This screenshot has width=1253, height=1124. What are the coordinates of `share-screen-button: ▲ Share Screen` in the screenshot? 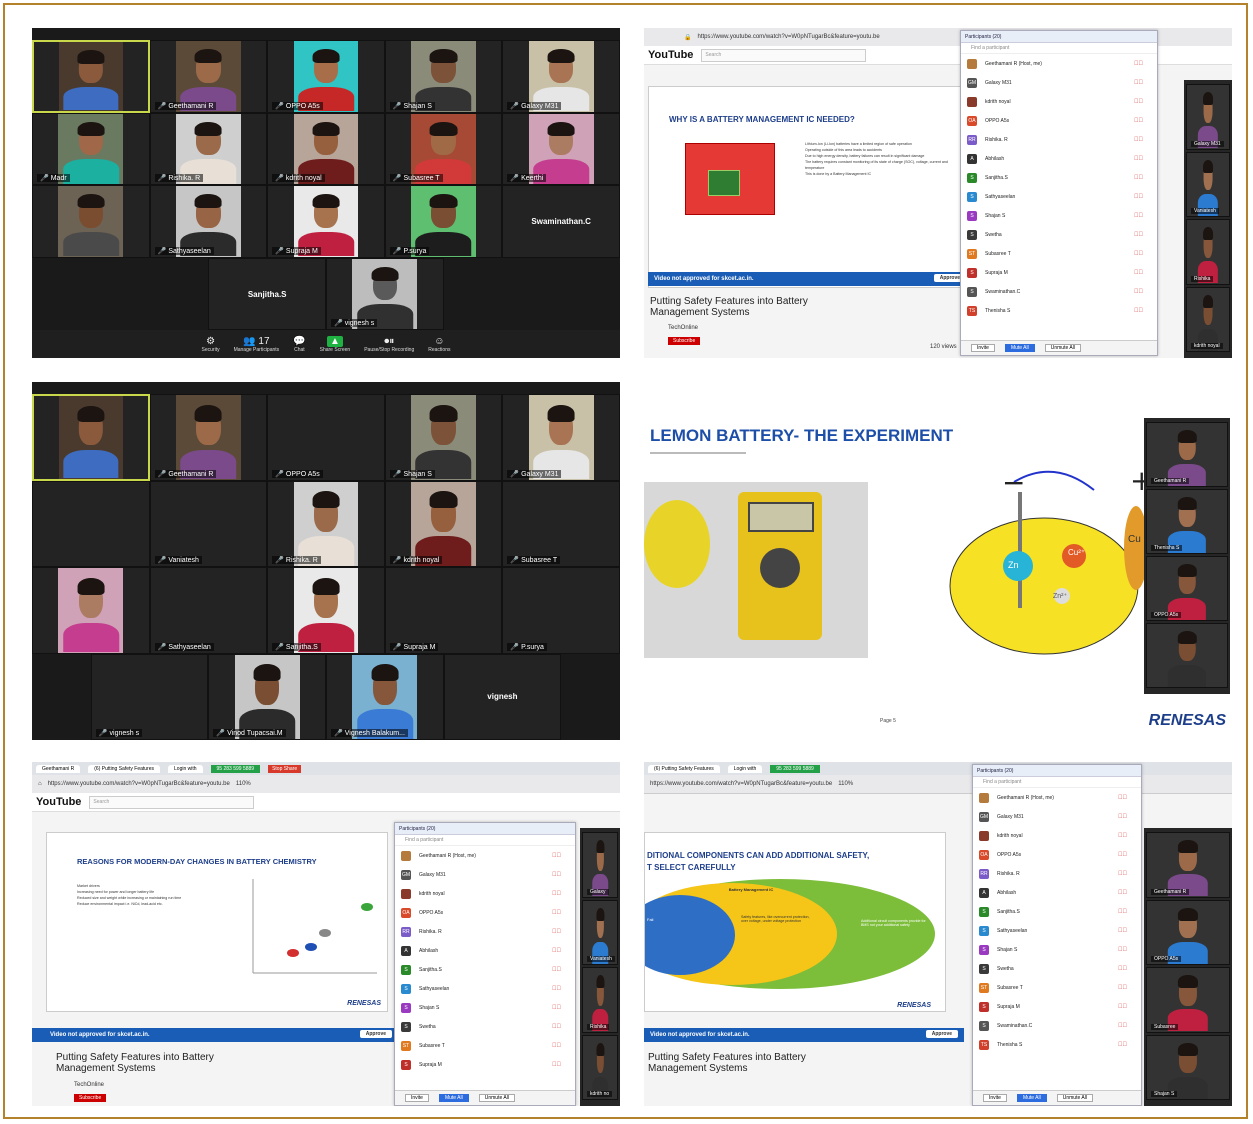 It's located at (335, 344).